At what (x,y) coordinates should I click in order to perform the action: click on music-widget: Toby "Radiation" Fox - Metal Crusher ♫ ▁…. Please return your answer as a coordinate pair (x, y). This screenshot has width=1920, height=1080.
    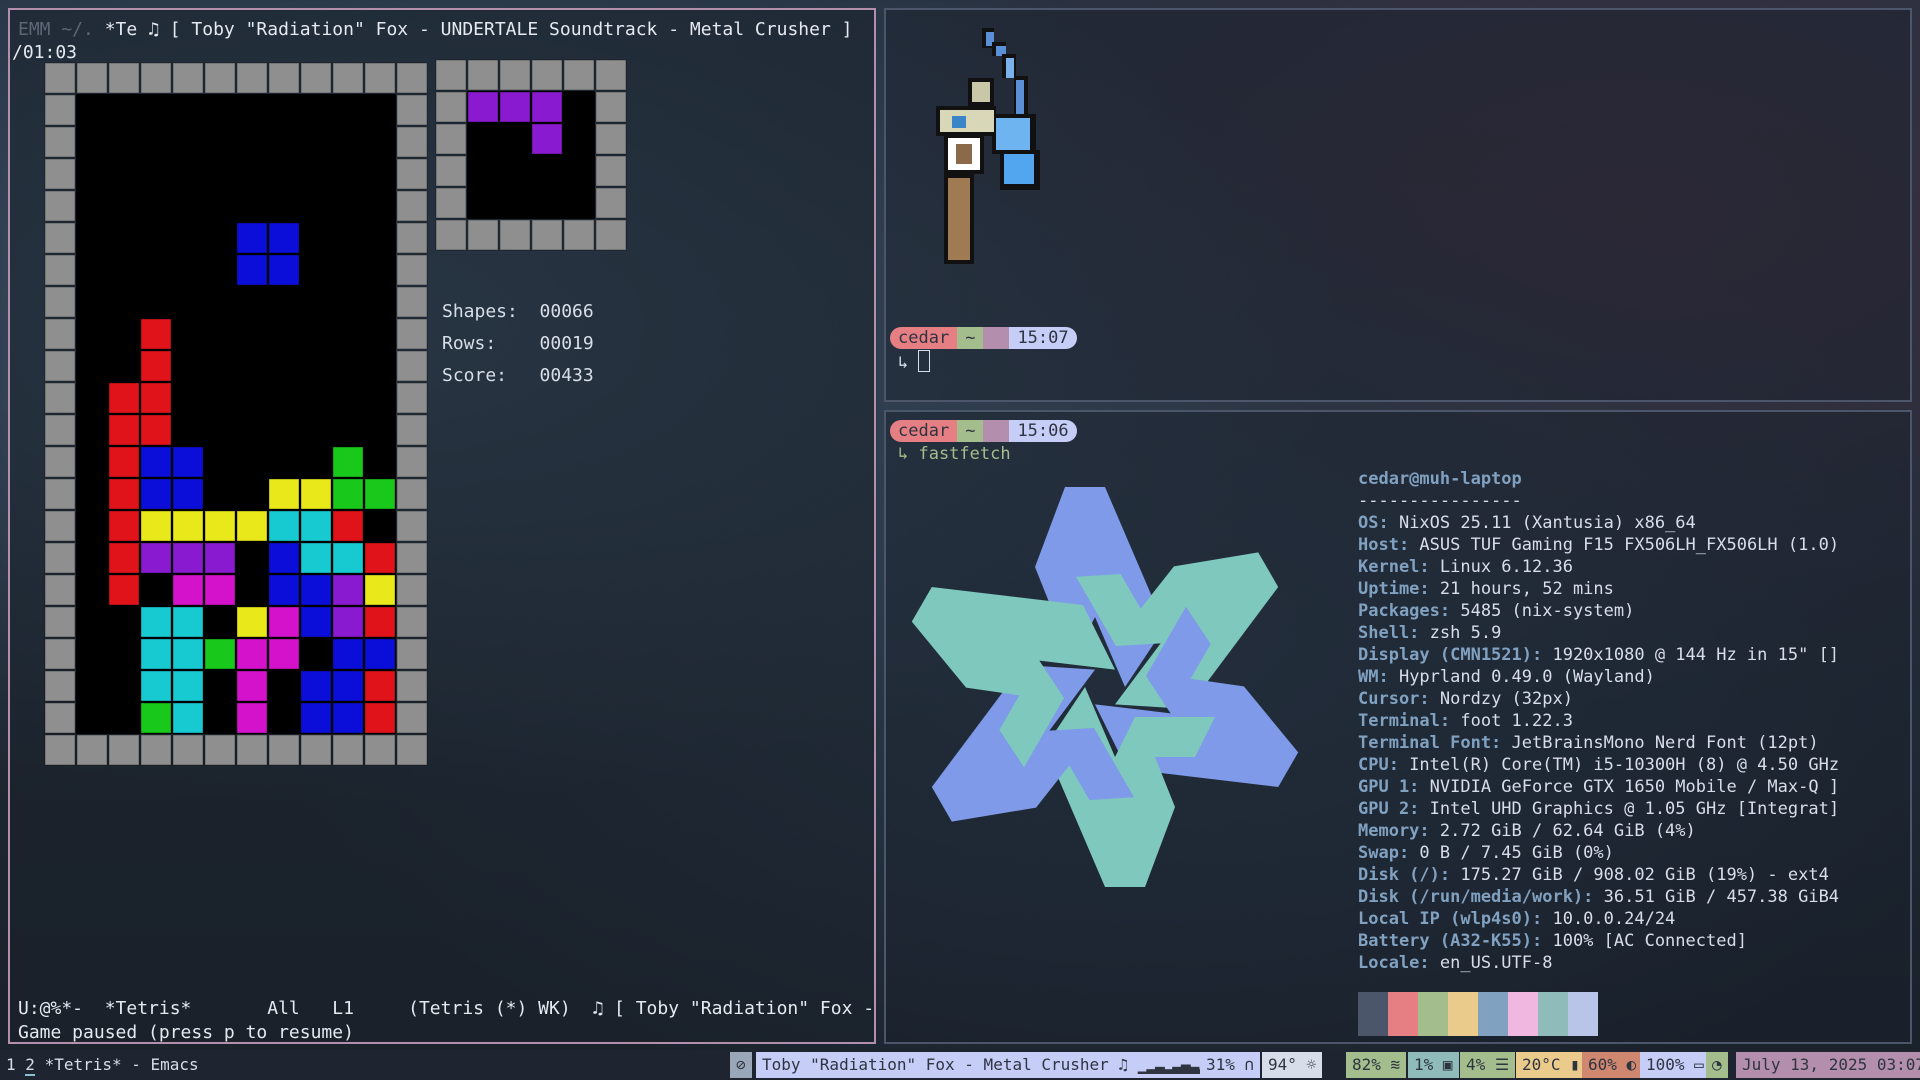
    Looking at the image, I should click on (995, 1065).